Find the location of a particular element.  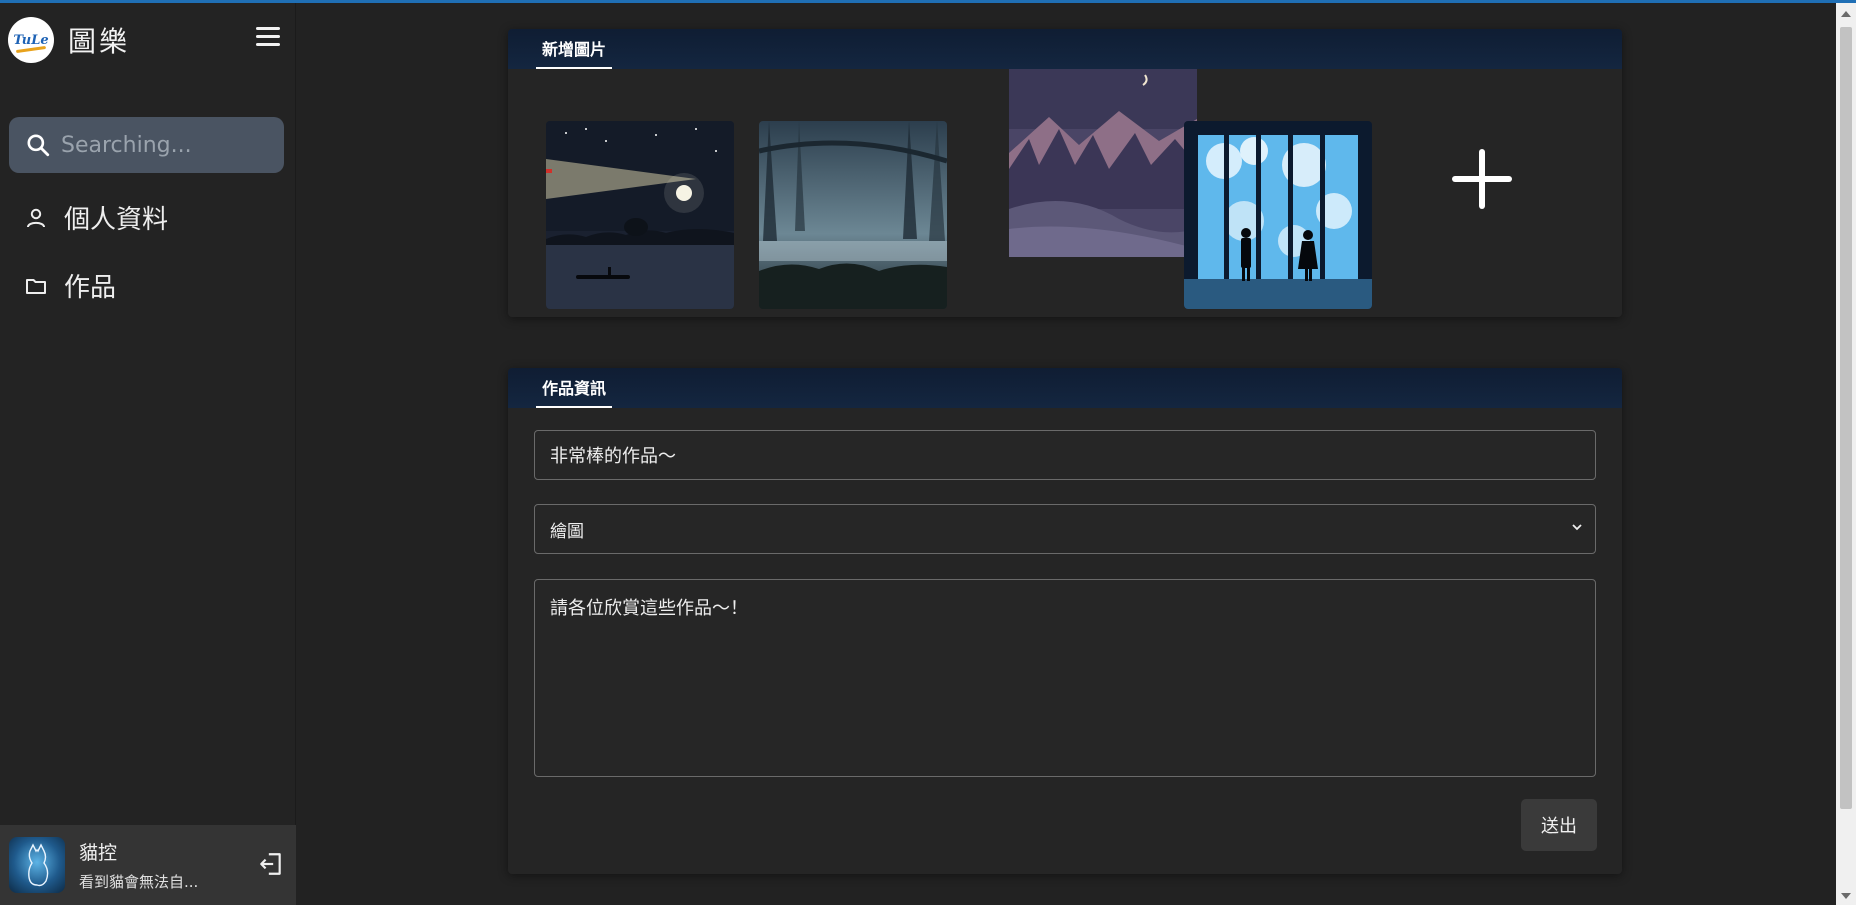

category-select: 繪圖 is located at coordinates (1065, 529).